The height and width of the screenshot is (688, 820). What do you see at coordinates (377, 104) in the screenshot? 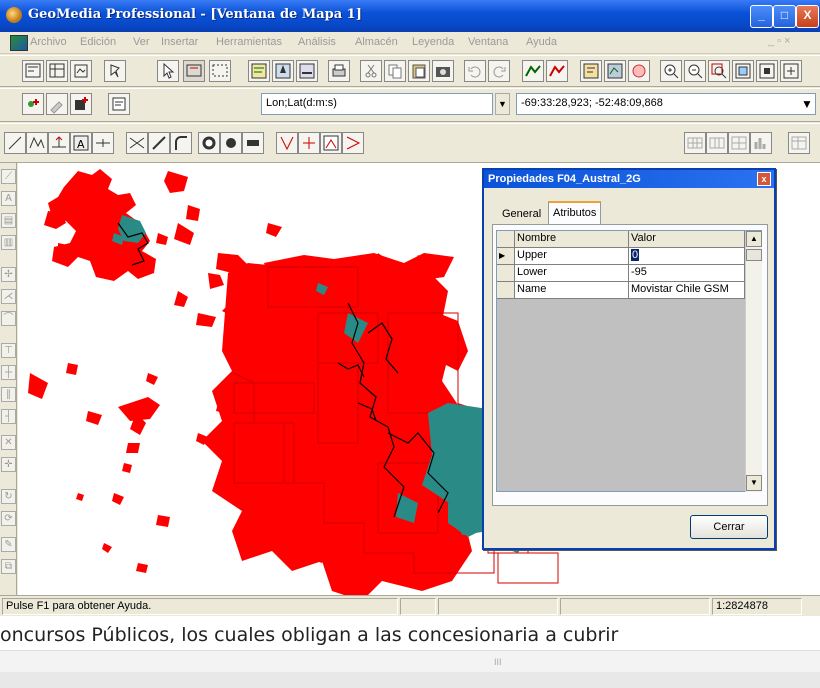
I see `coordinate-format-select: Lon;Lat(d:m:s)` at bounding box center [377, 104].